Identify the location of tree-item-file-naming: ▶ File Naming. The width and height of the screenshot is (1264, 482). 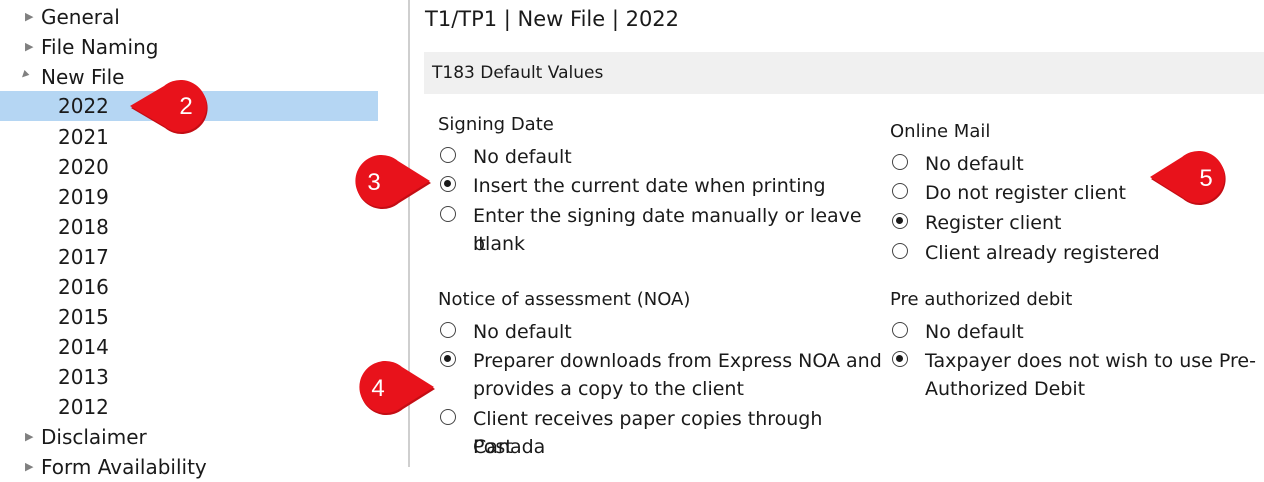
(100, 47).